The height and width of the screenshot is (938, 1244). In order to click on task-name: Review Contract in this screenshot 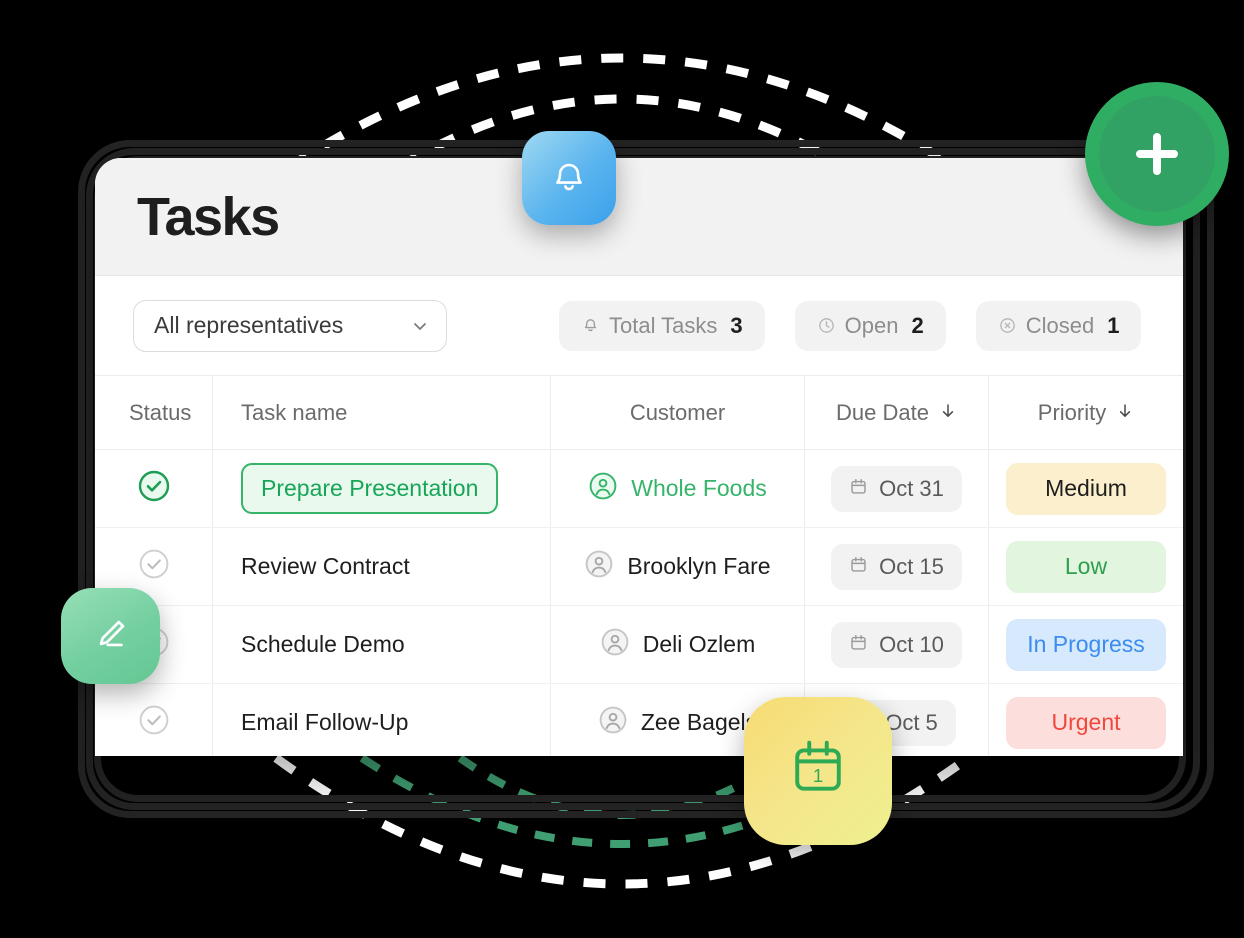, I will do `click(325, 566)`.